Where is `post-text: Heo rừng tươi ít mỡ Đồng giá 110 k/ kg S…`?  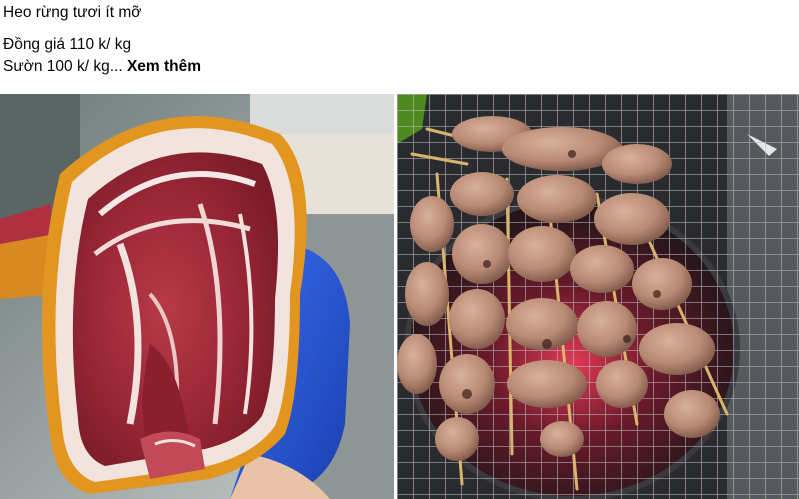 post-text: Heo rừng tươi ít mỡ Đồng giá 110 k/ kg S… is located at coordinates (102, 39).